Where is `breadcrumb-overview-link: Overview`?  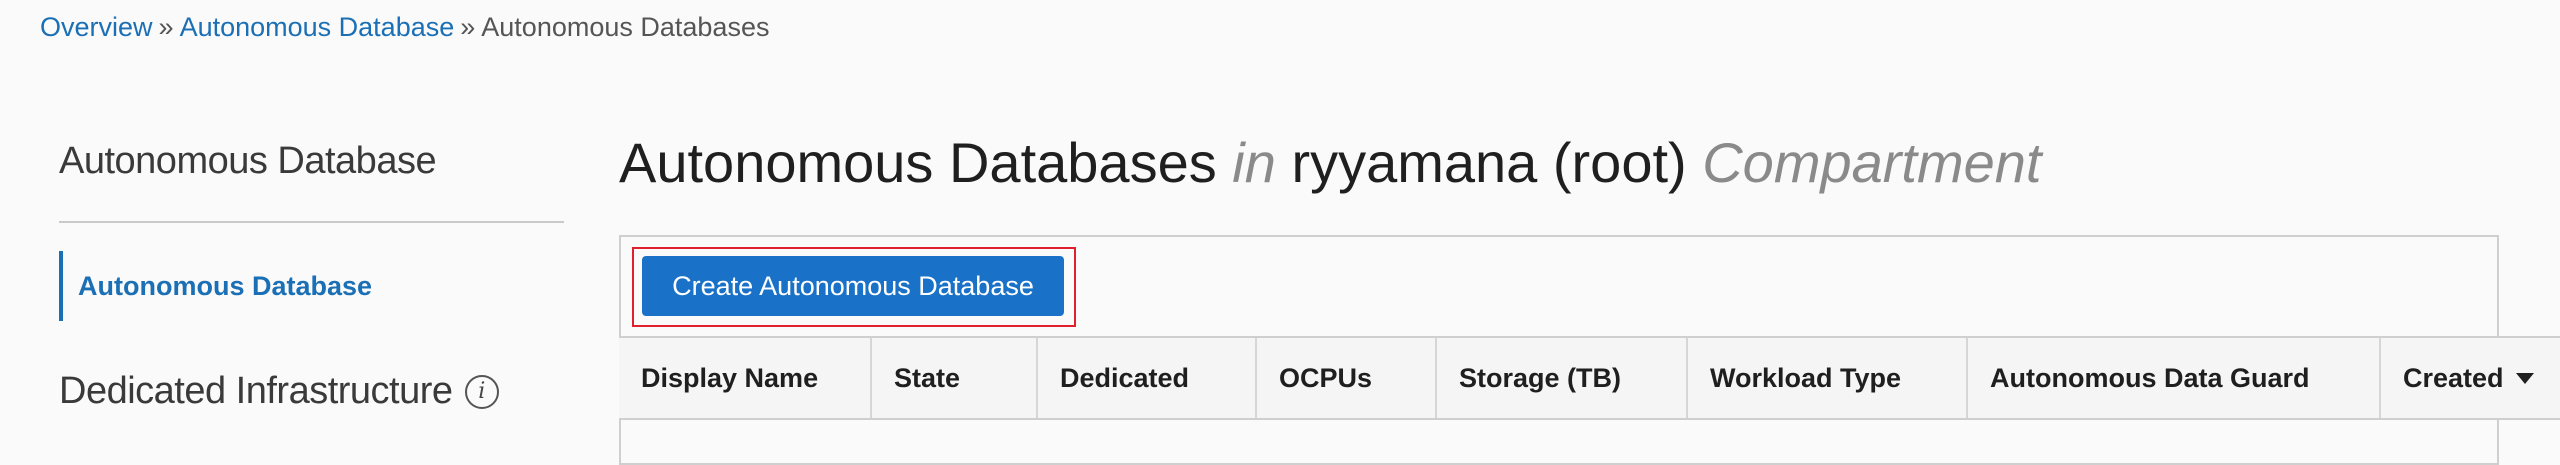 breadcrumb-overview-link: Overview is located at coordinates (96, 27).